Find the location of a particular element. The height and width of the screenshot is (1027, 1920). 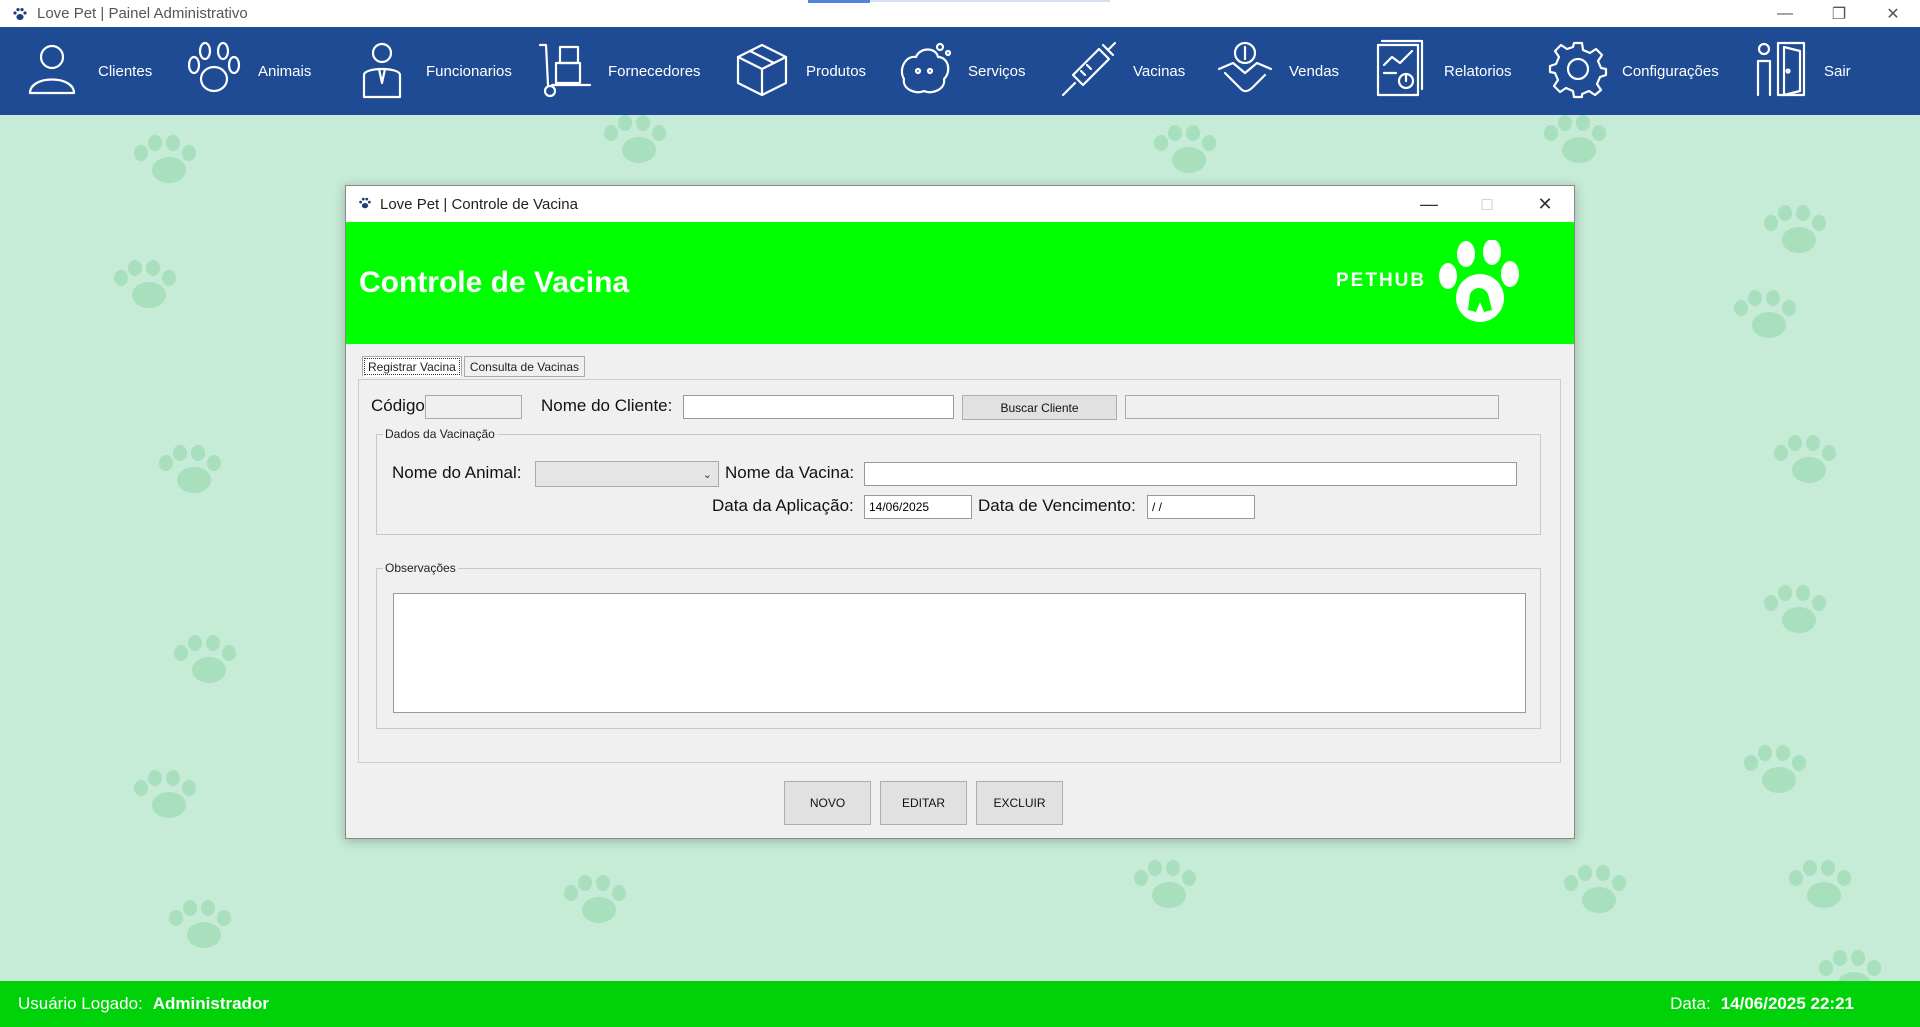

tab-consulta-vacinas: Consulta de Vacinas is located at coordinates (524, 366).